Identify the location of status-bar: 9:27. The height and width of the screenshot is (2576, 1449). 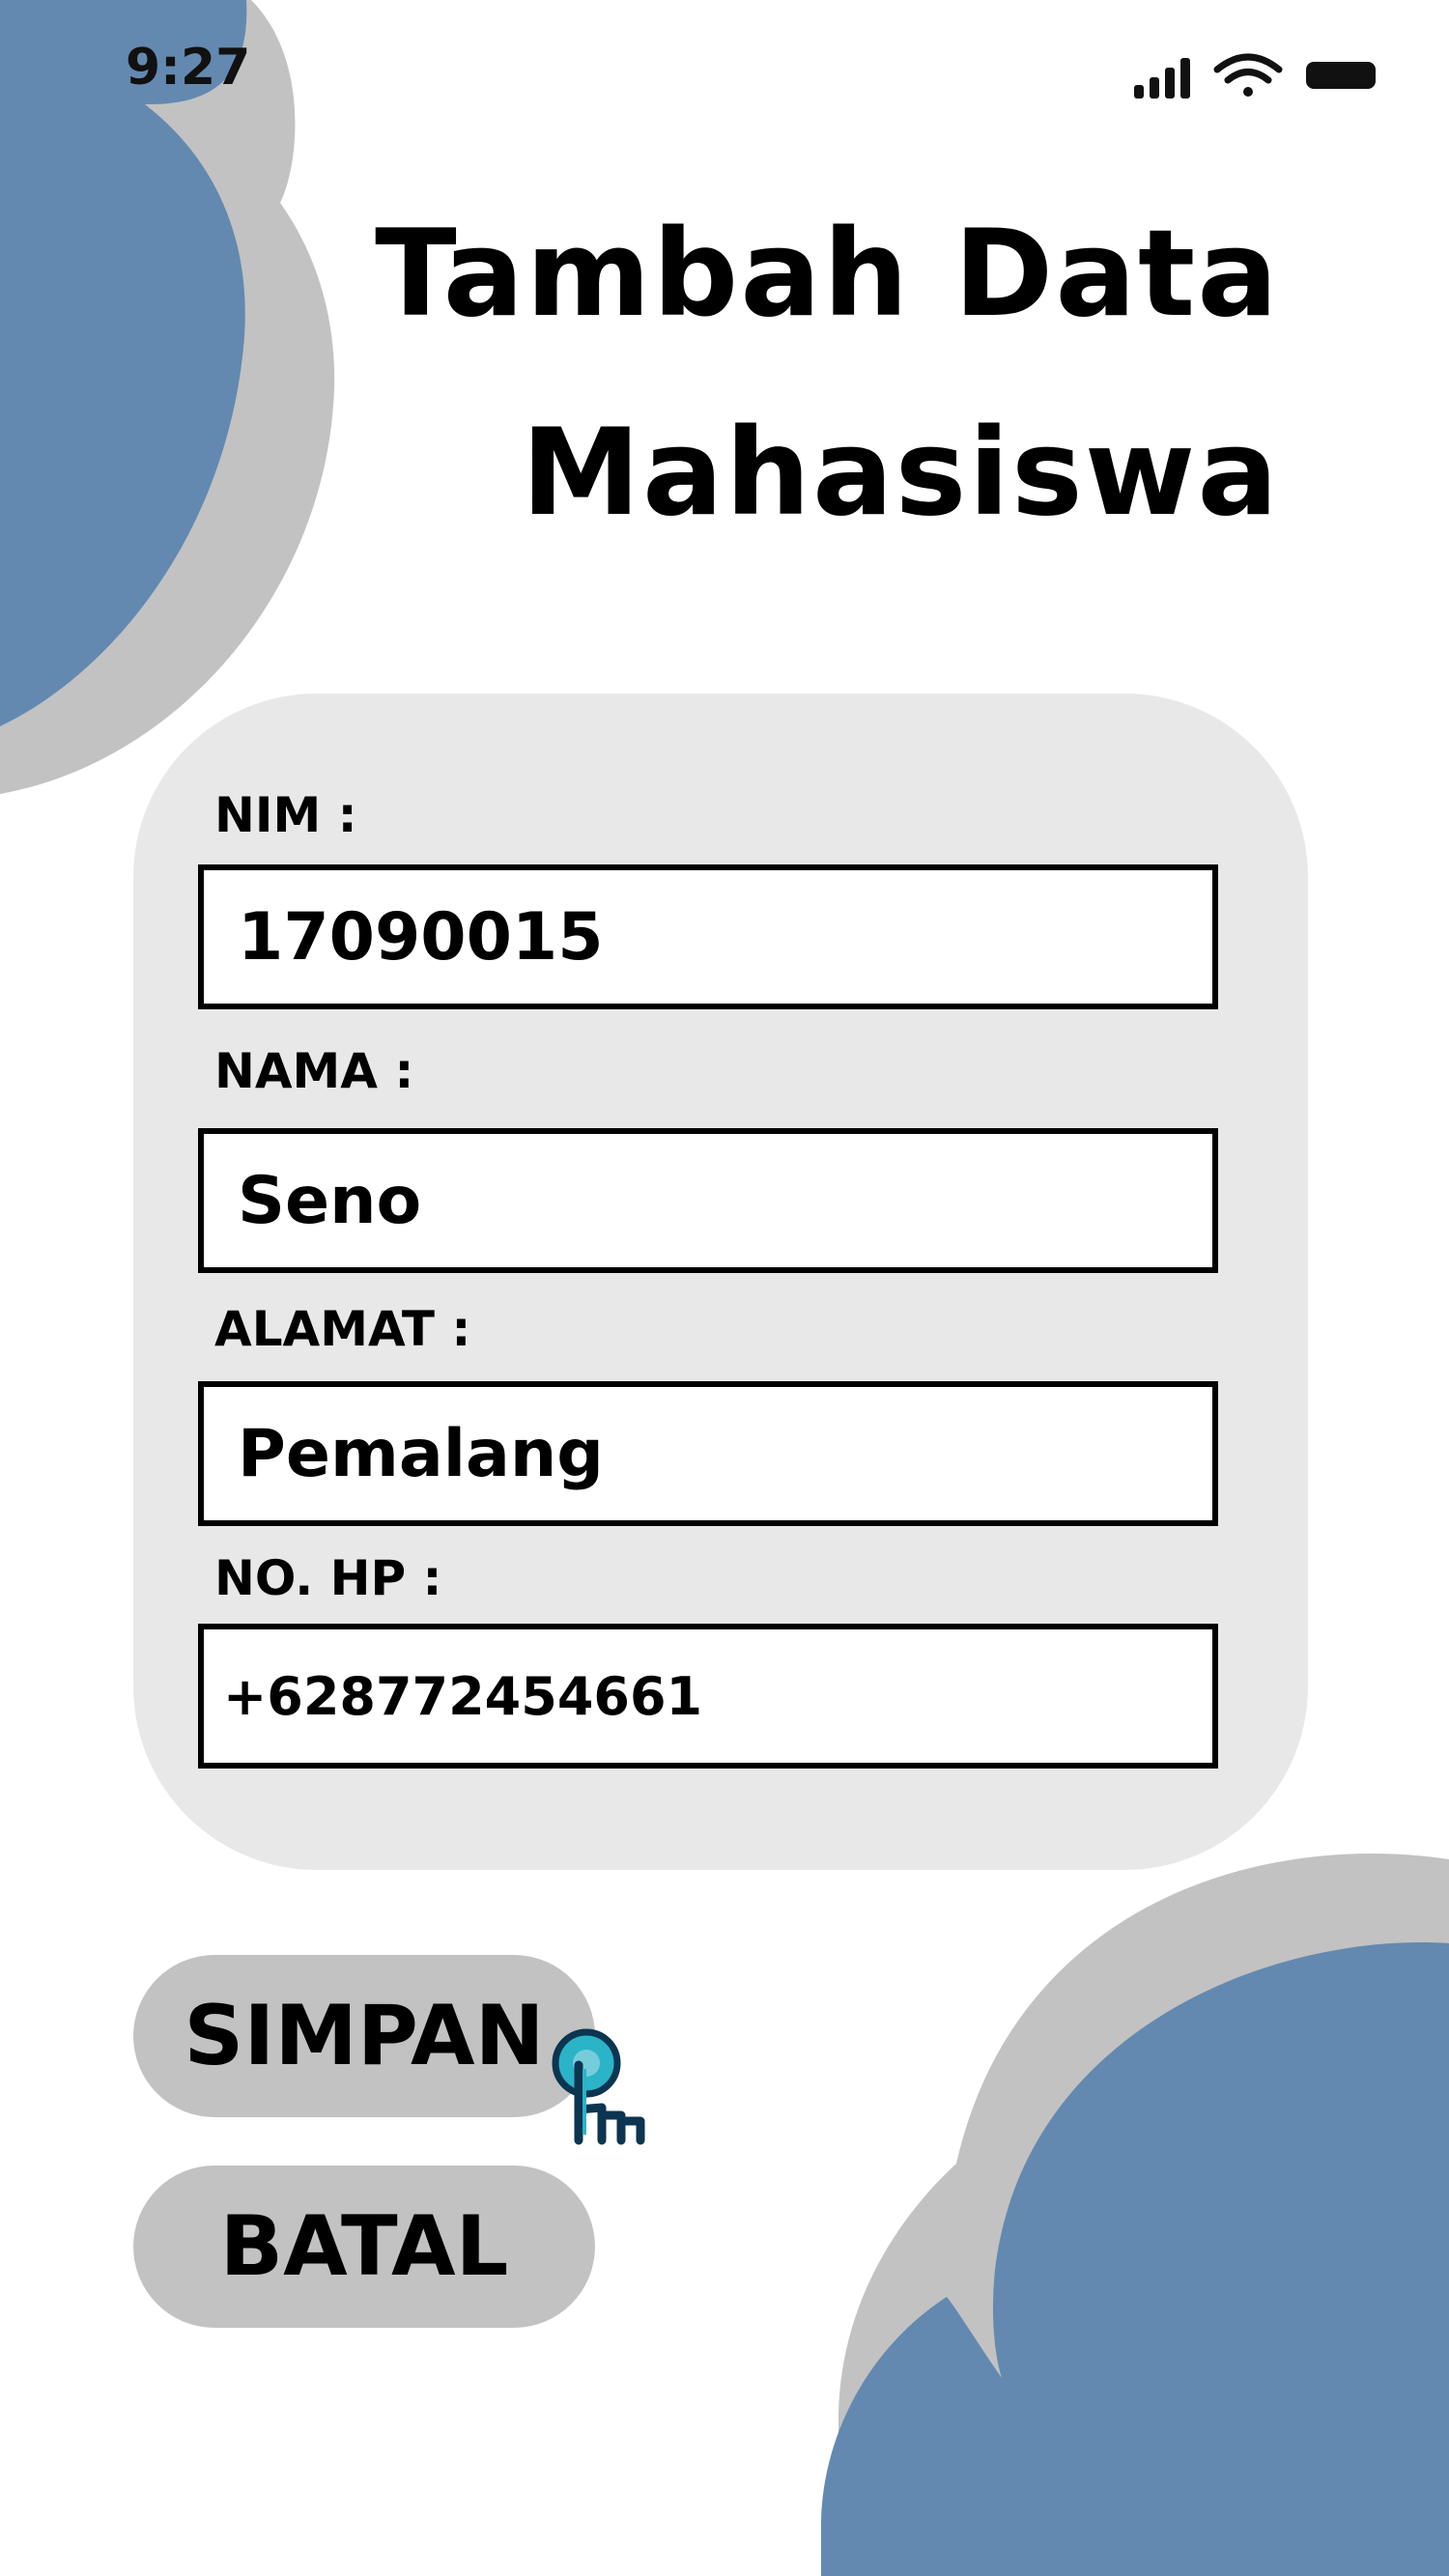
(724, 72).